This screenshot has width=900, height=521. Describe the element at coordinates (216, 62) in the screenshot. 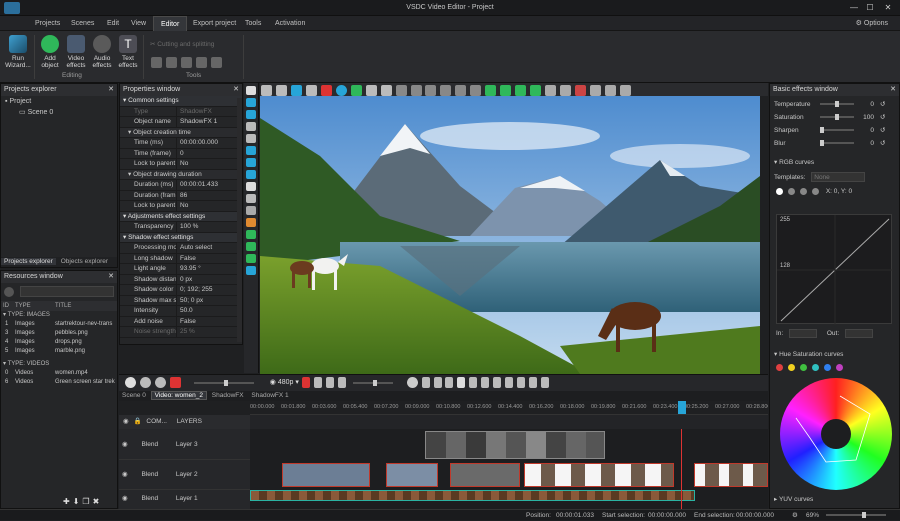

I see `more-tools-icon` at that location.